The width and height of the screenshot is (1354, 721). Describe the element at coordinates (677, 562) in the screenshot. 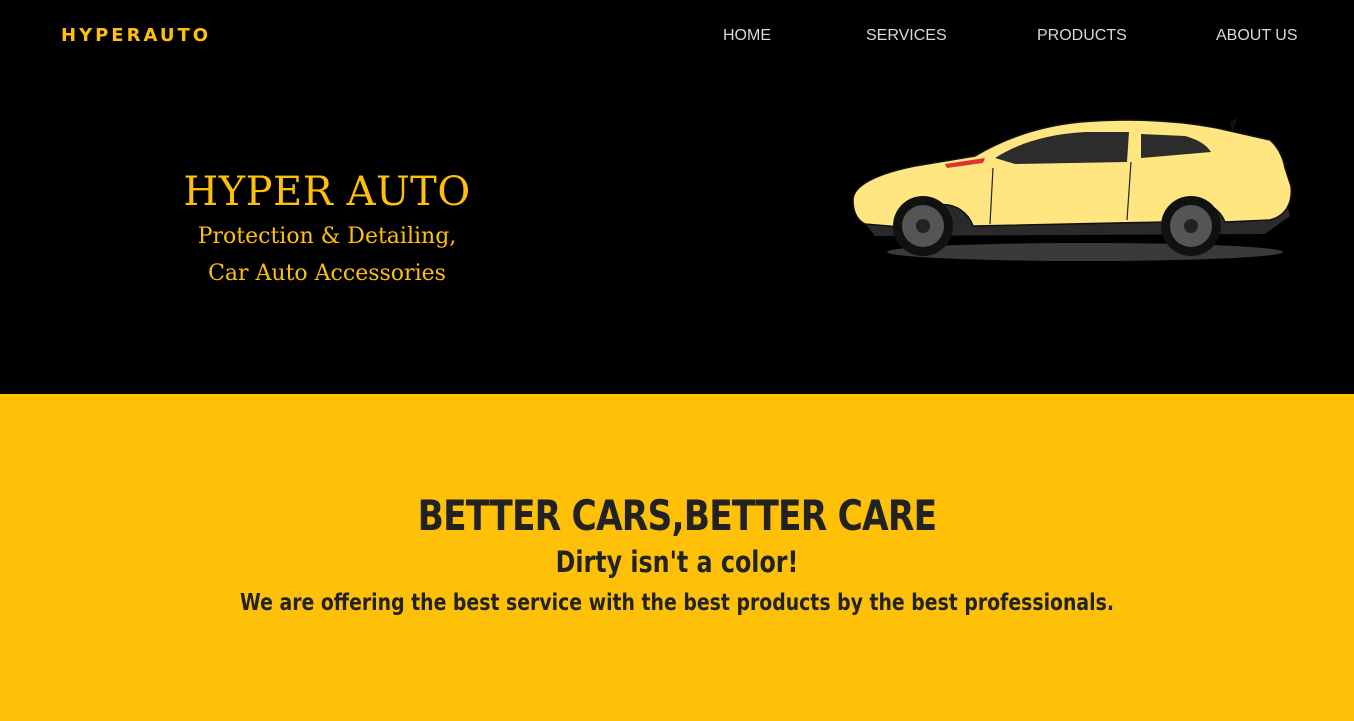

I see `section-tagline: Dirty isn't a color!` at that location.